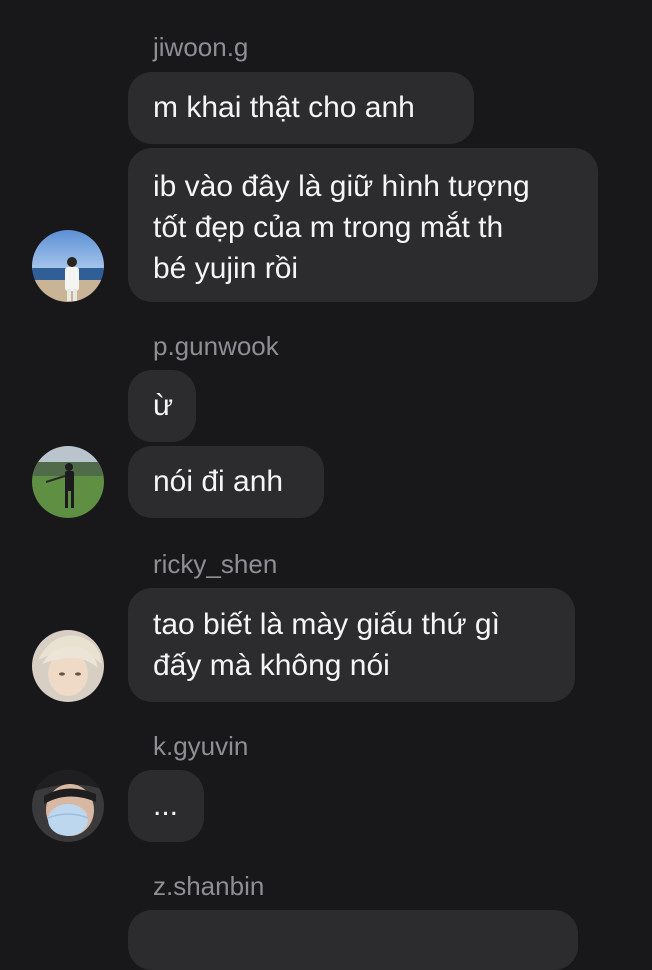 This screenshot has height=970, width=652. I want to click on message-text: nói đi anh, so click(218, 481).